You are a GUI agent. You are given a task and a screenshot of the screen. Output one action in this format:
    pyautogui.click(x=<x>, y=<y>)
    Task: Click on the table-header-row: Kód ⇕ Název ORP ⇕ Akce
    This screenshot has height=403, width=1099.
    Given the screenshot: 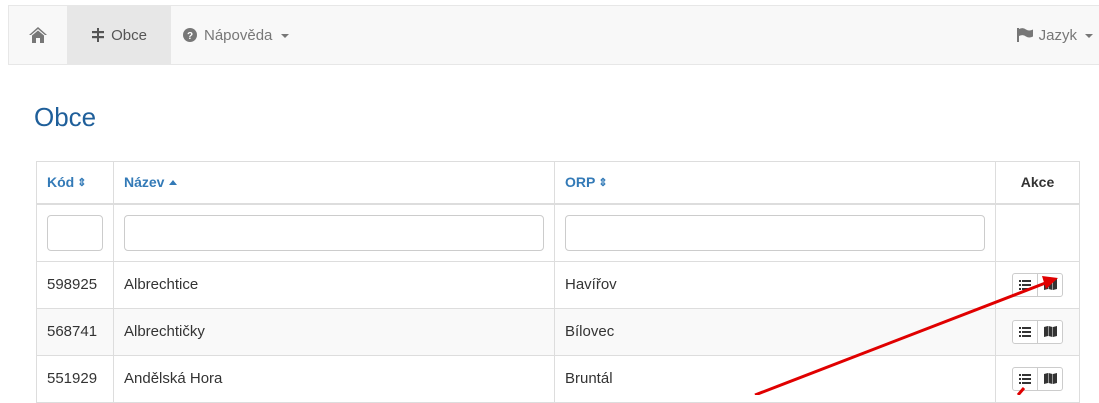 What is the action you would take?
    pyautogui.click(x=558, y=183)
    